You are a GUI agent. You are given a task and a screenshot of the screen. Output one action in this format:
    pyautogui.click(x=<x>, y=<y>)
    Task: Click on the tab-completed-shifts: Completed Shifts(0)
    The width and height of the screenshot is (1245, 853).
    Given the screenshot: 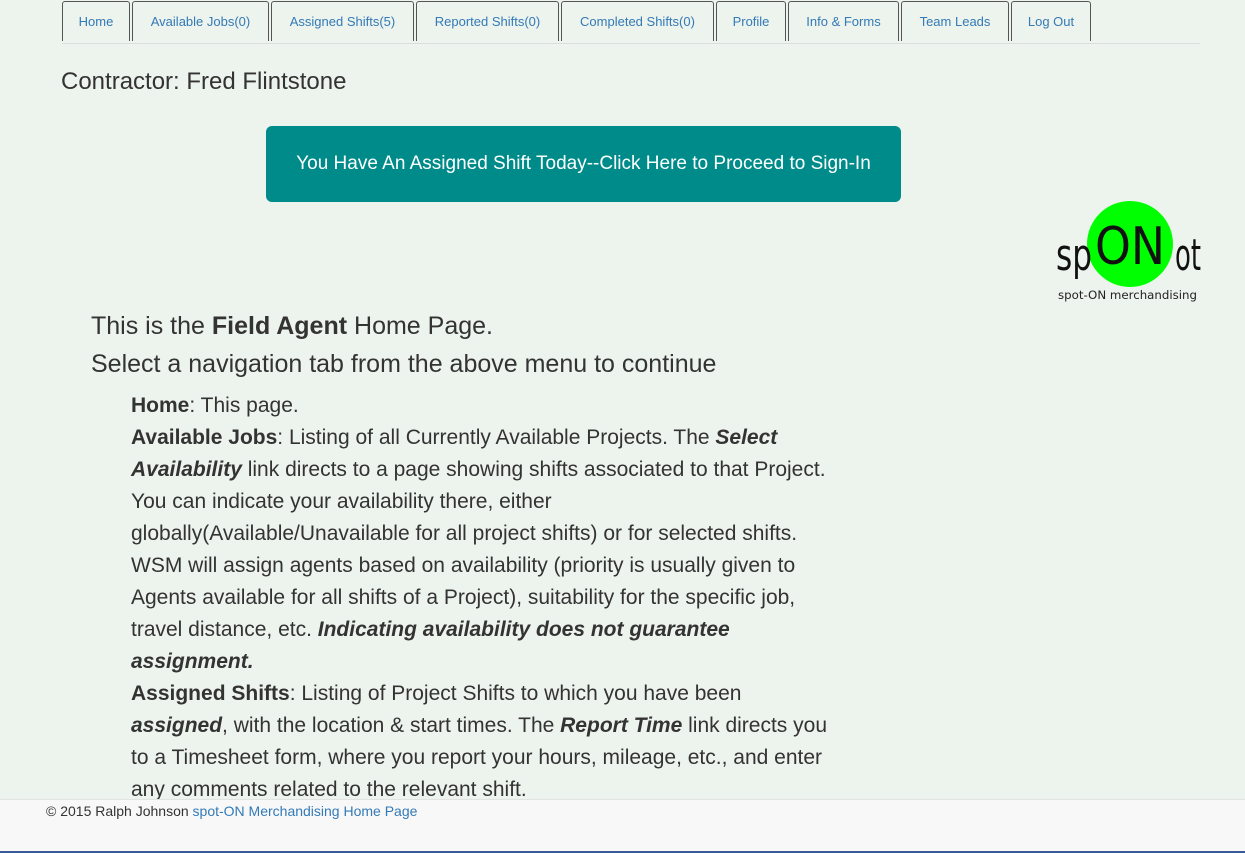 What is the action you would take?
    pyautogui.click(x=637, y=21)
    